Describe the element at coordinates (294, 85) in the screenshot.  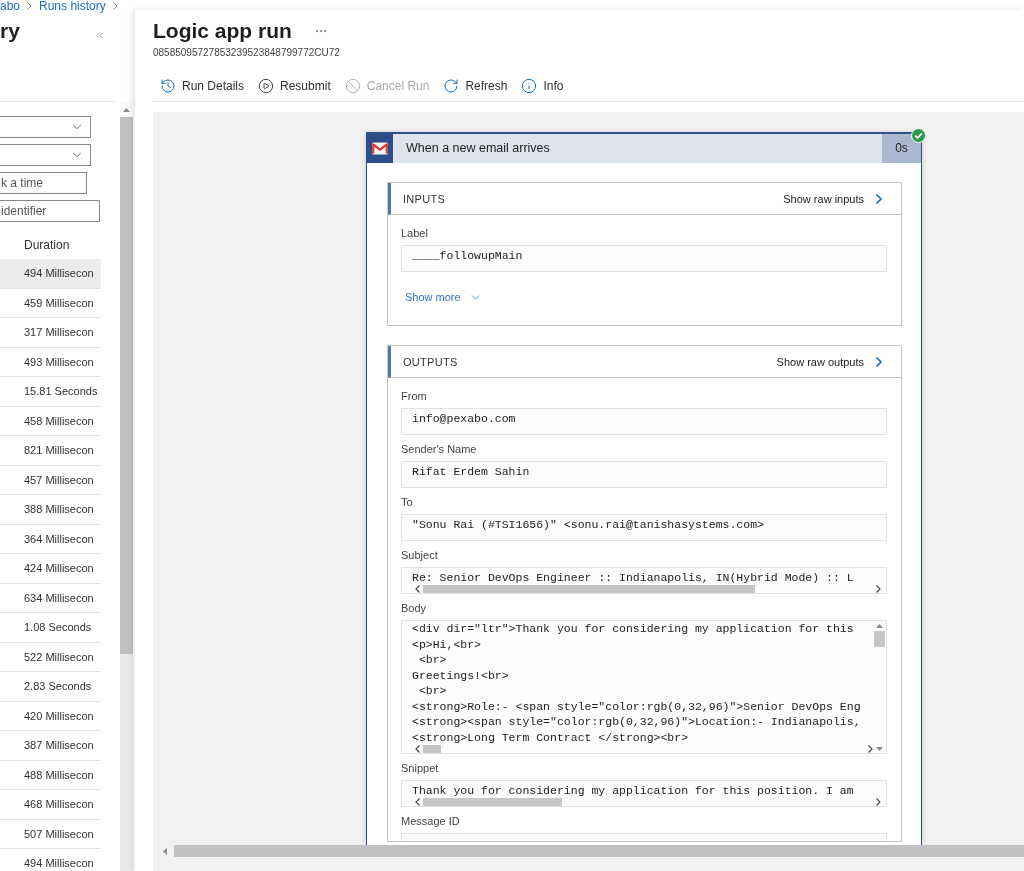
I see `toolbar-button: Resubmit` at that location.